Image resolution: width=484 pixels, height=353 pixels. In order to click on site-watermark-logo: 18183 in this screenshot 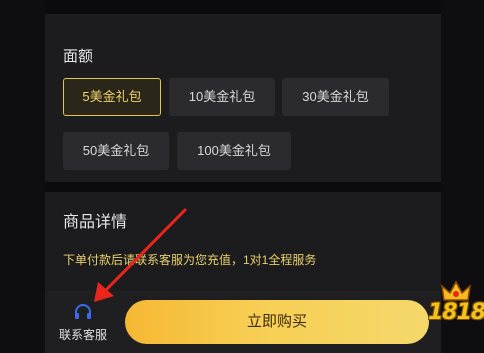, I will do `click(456, 309)`.